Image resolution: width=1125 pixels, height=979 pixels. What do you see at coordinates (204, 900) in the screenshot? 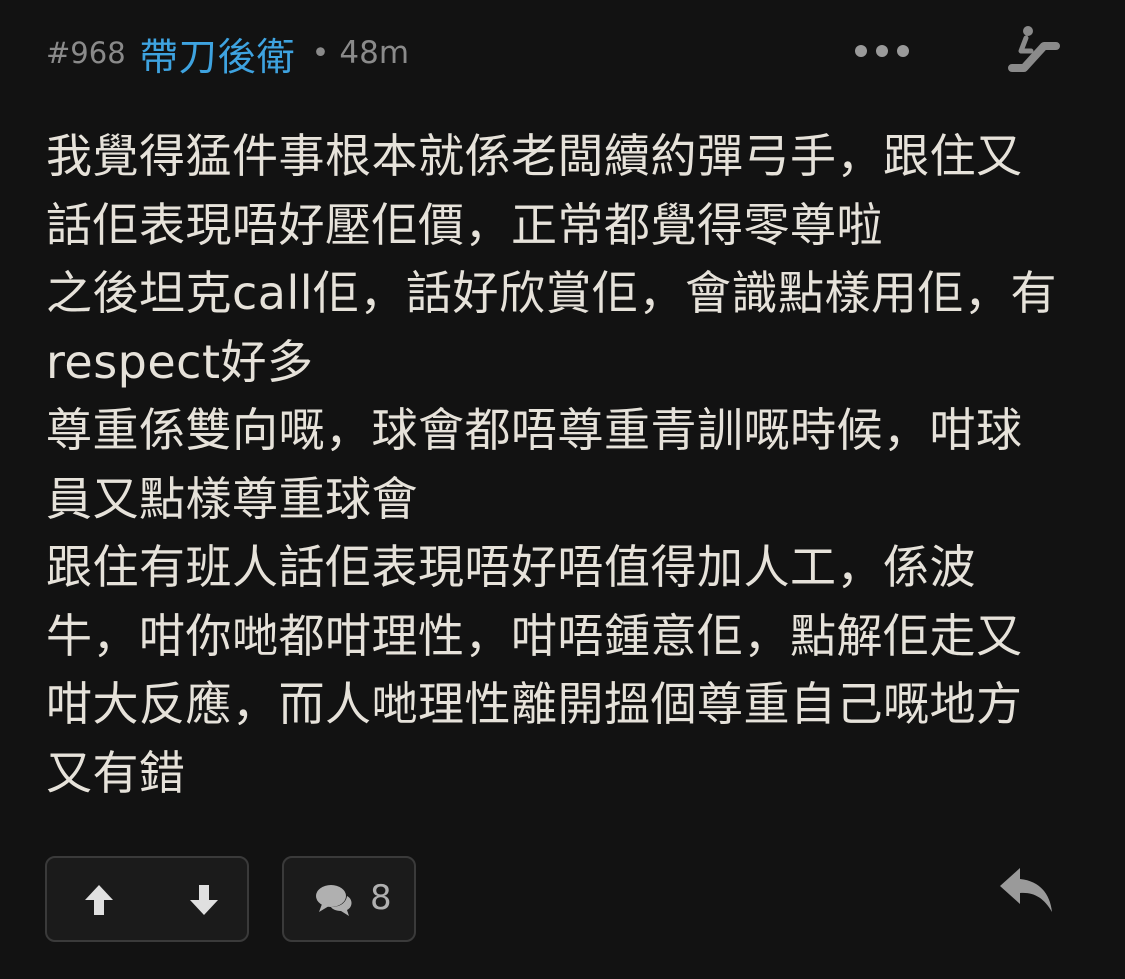
I see `arrow-down-icon` at bounding box center [204, 900].